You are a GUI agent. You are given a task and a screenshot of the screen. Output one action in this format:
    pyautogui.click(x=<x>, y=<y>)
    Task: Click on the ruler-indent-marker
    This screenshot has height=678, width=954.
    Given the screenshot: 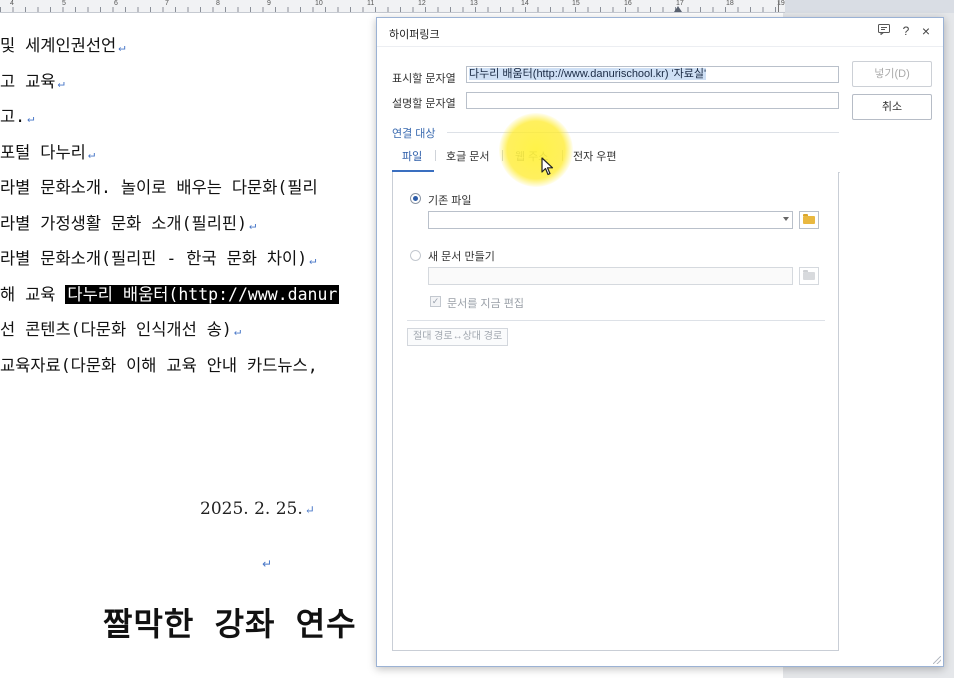 What is the action you would take?
    pyautogui.click(x=678, y=9)
    